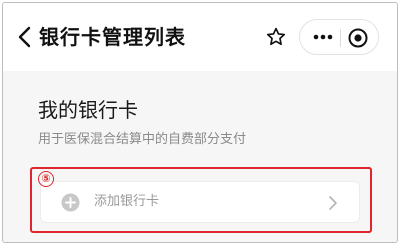  I want to click on section-subtitle: 用于医保混合结算中的自费部分支付, so click(142, 139).